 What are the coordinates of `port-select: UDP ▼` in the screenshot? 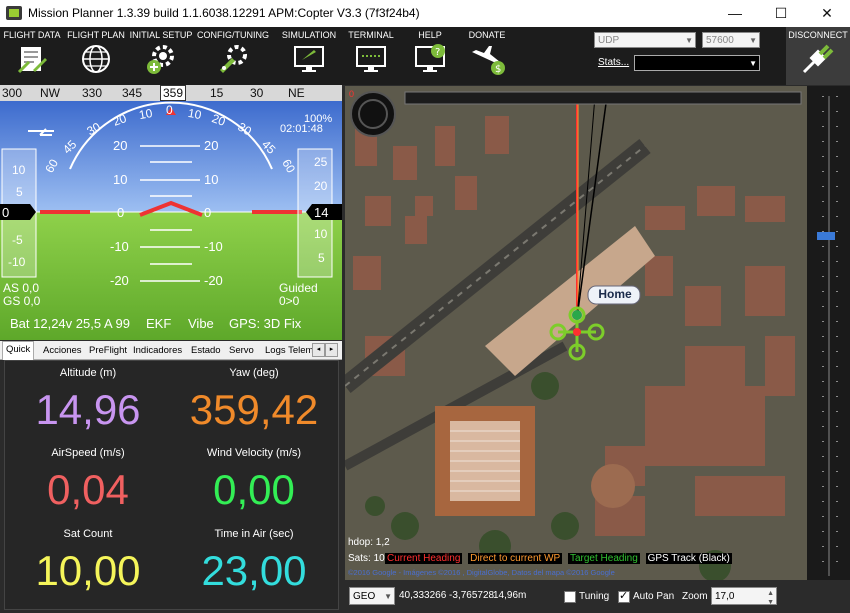 It's located at (645, 40).